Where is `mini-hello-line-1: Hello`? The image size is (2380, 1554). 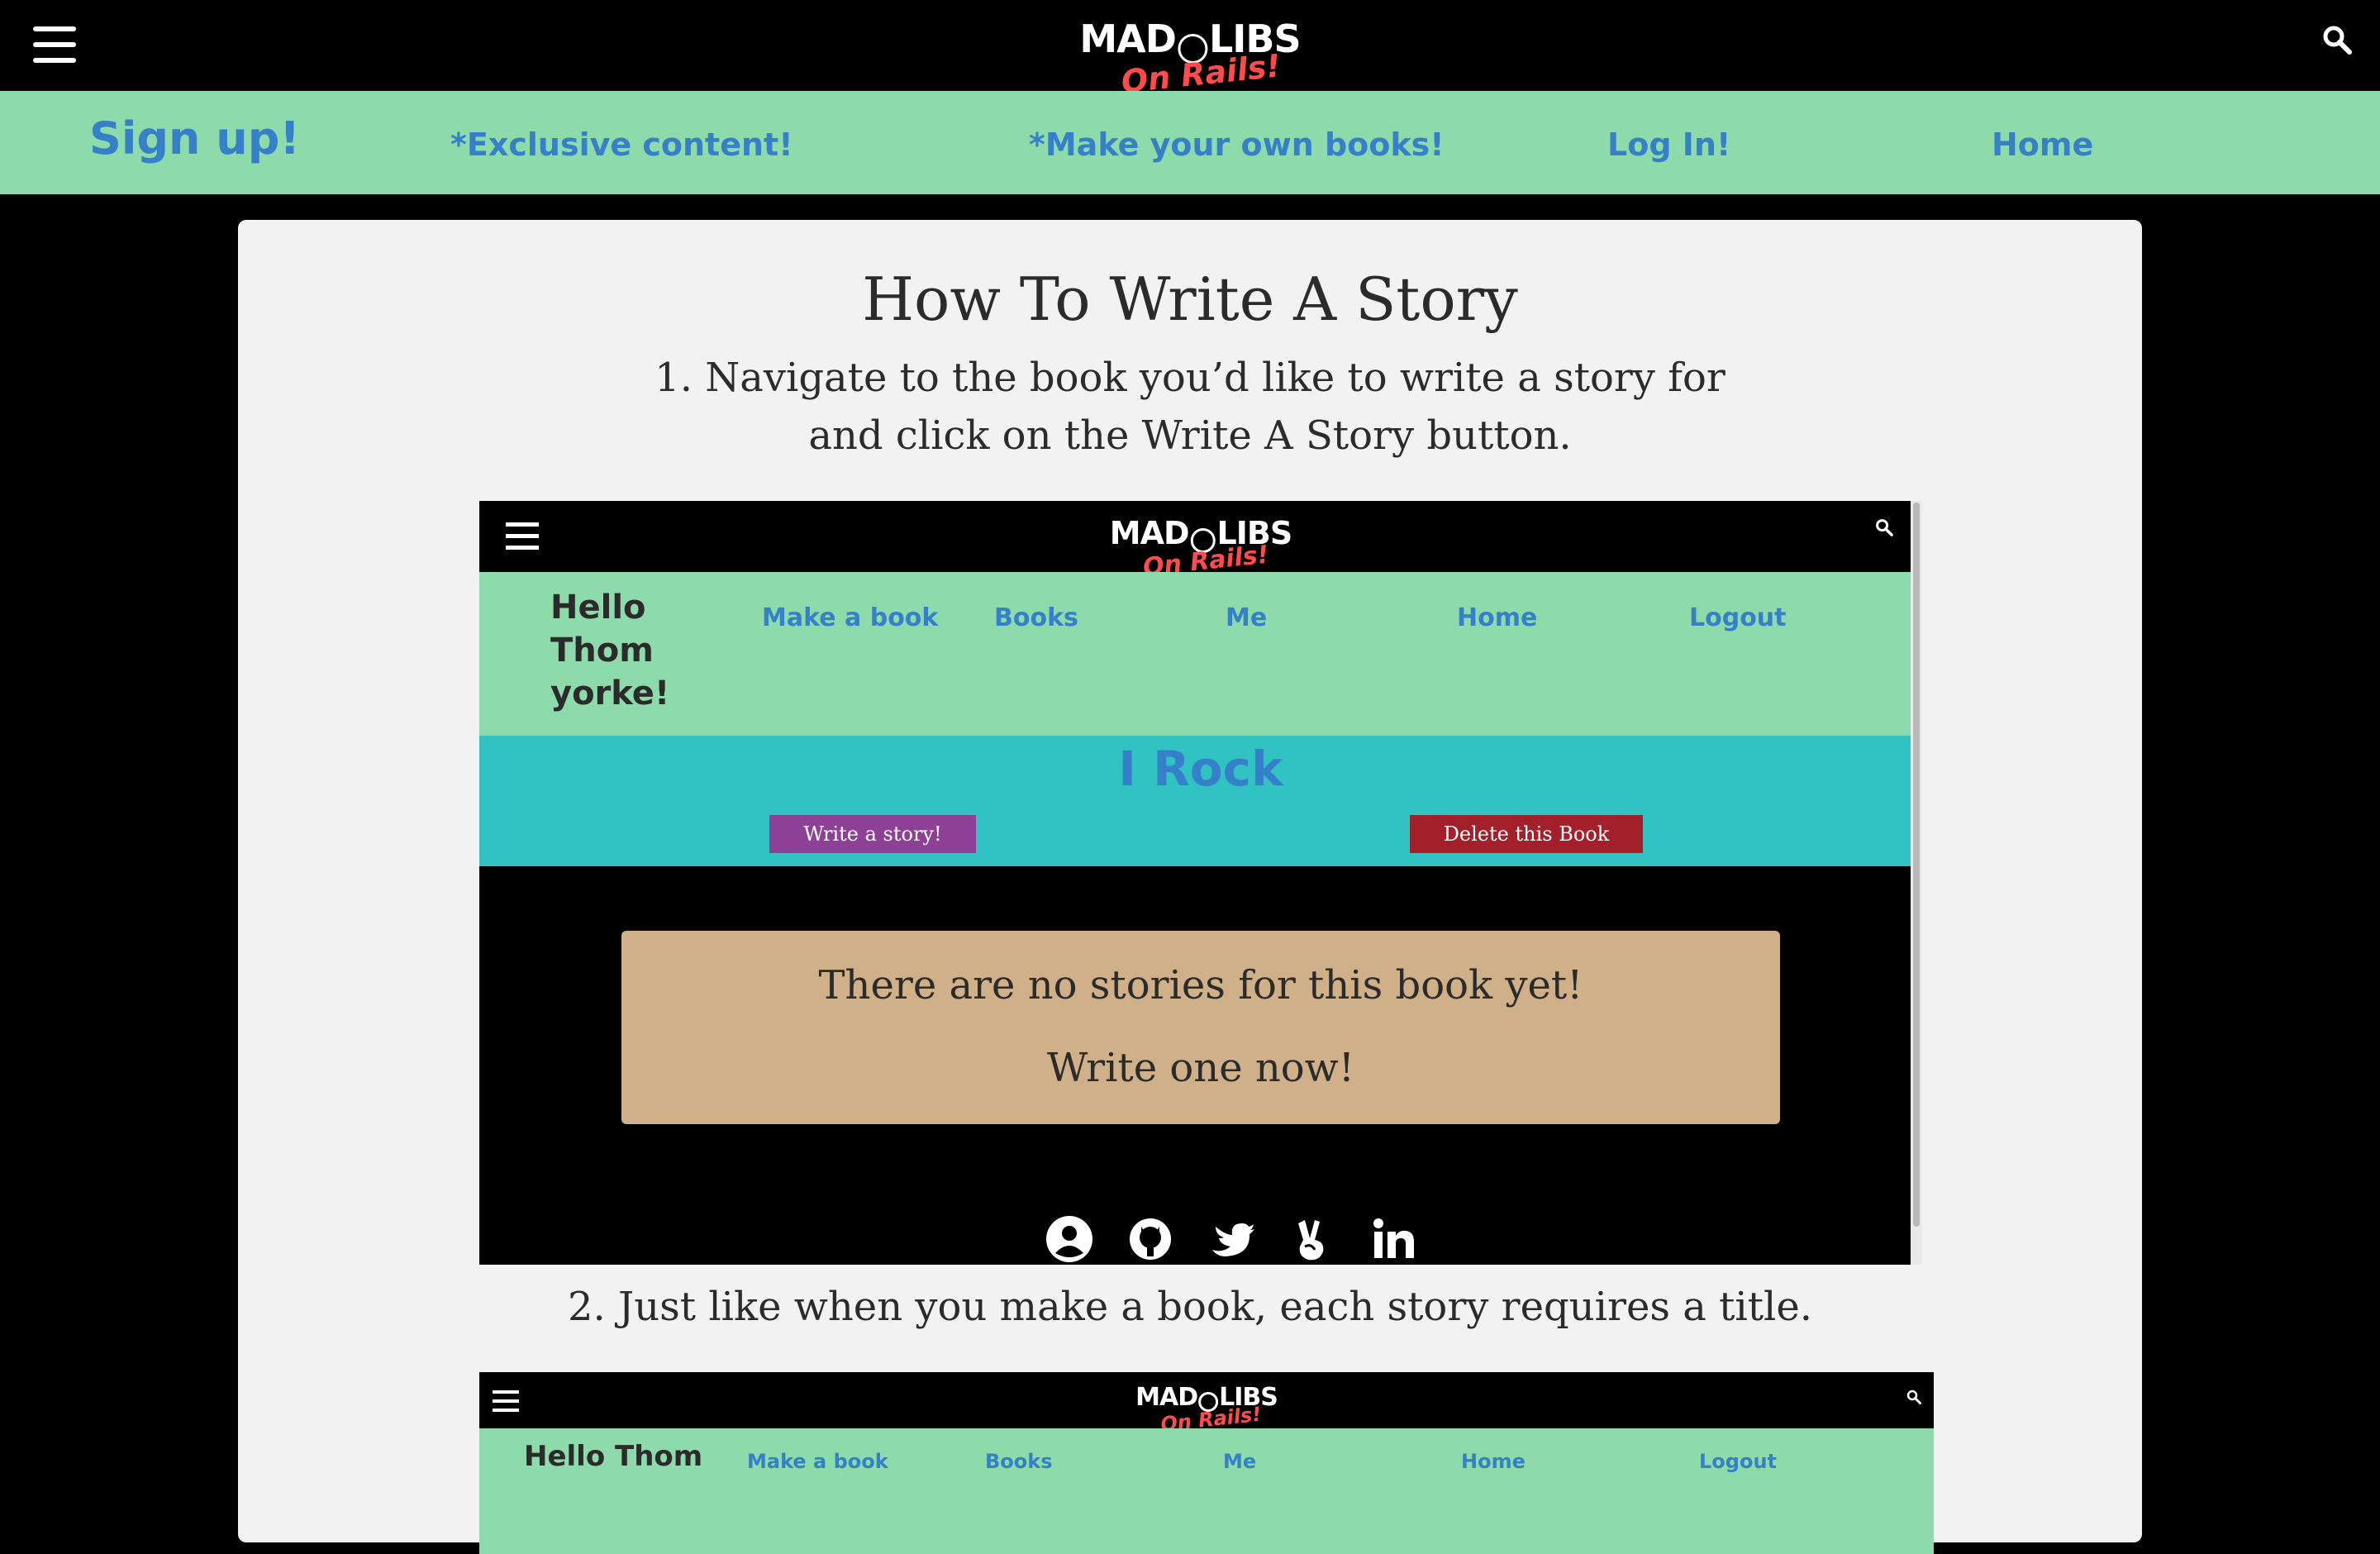 mini-hello-line-1: Hello is located at coordinates (598, 608).